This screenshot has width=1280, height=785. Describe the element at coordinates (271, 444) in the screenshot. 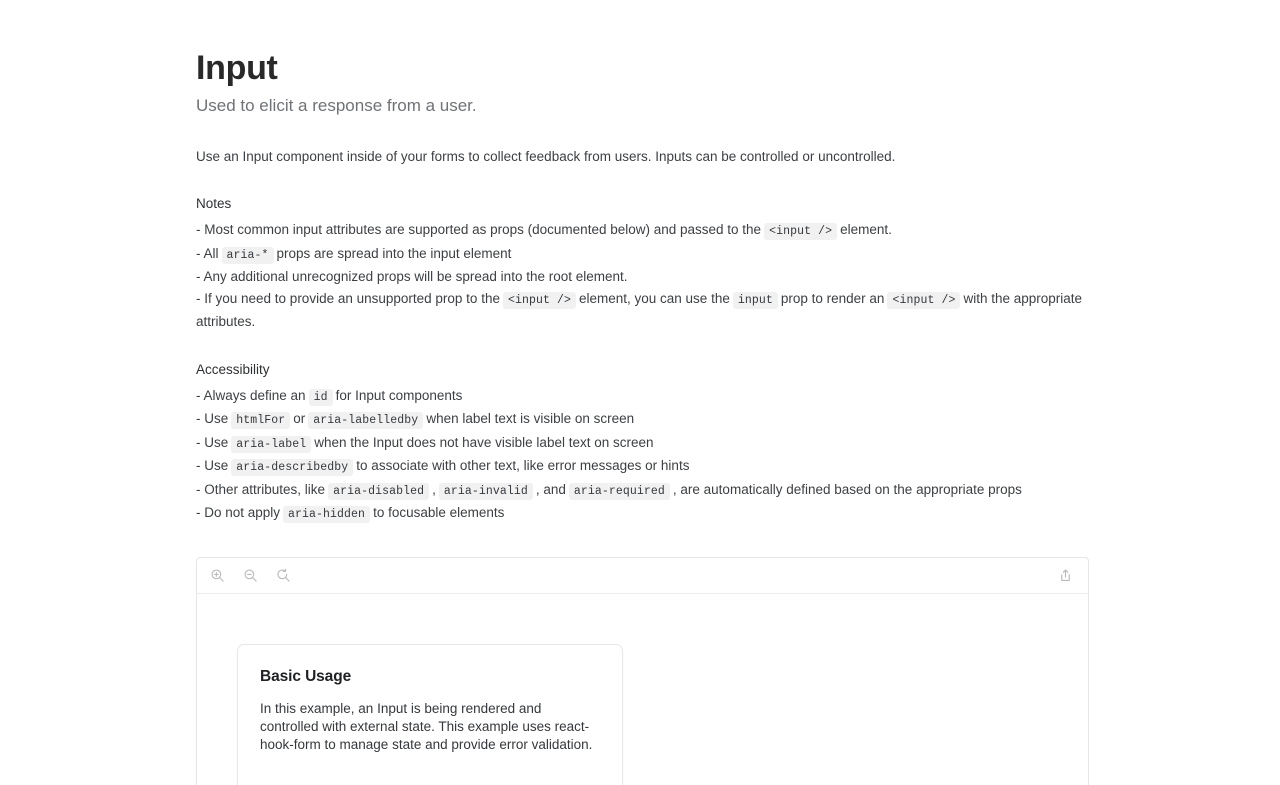

I see `code-aria-label: aria-label` at that location.